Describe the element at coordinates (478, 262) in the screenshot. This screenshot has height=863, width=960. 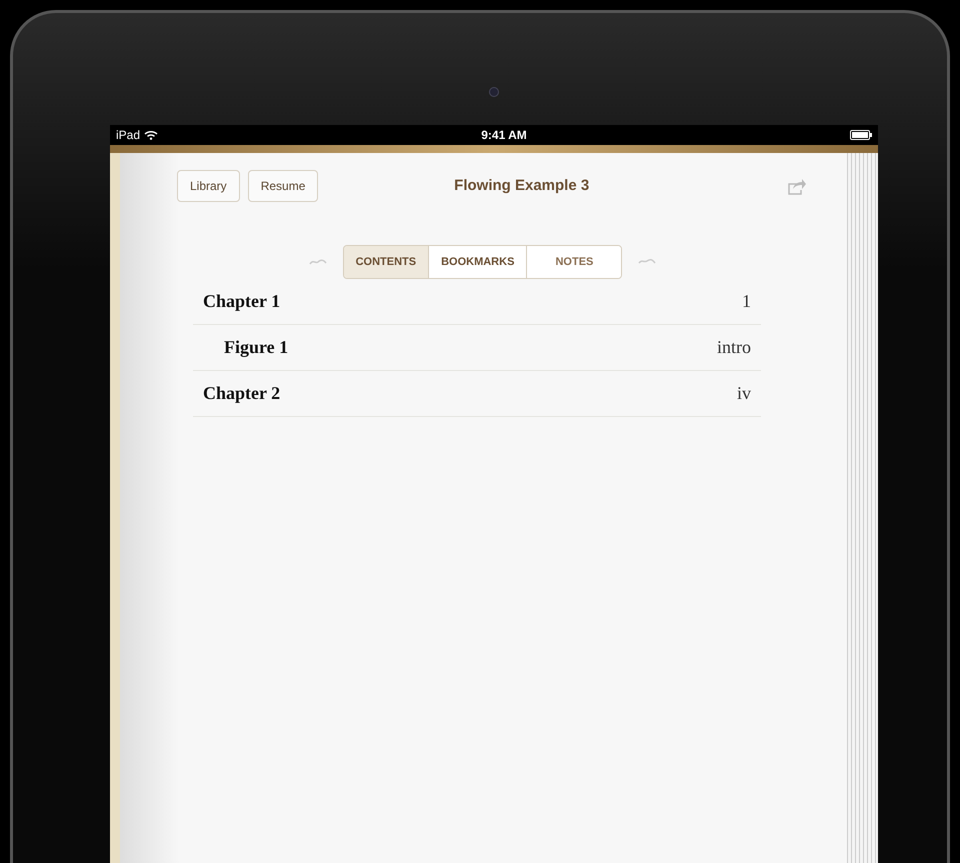
I see `segment-tab: BOOKMARKS` at that location.